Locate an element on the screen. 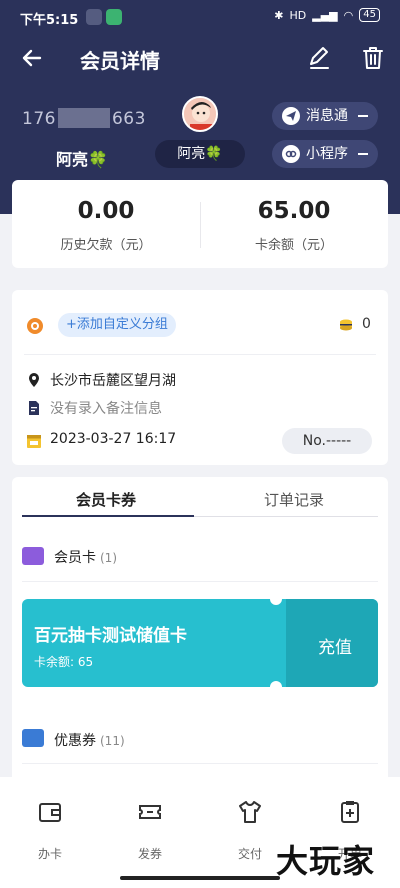 This screenshot has height=888, width=400. member-card-count: (1) is located at coordinates (108, 558).